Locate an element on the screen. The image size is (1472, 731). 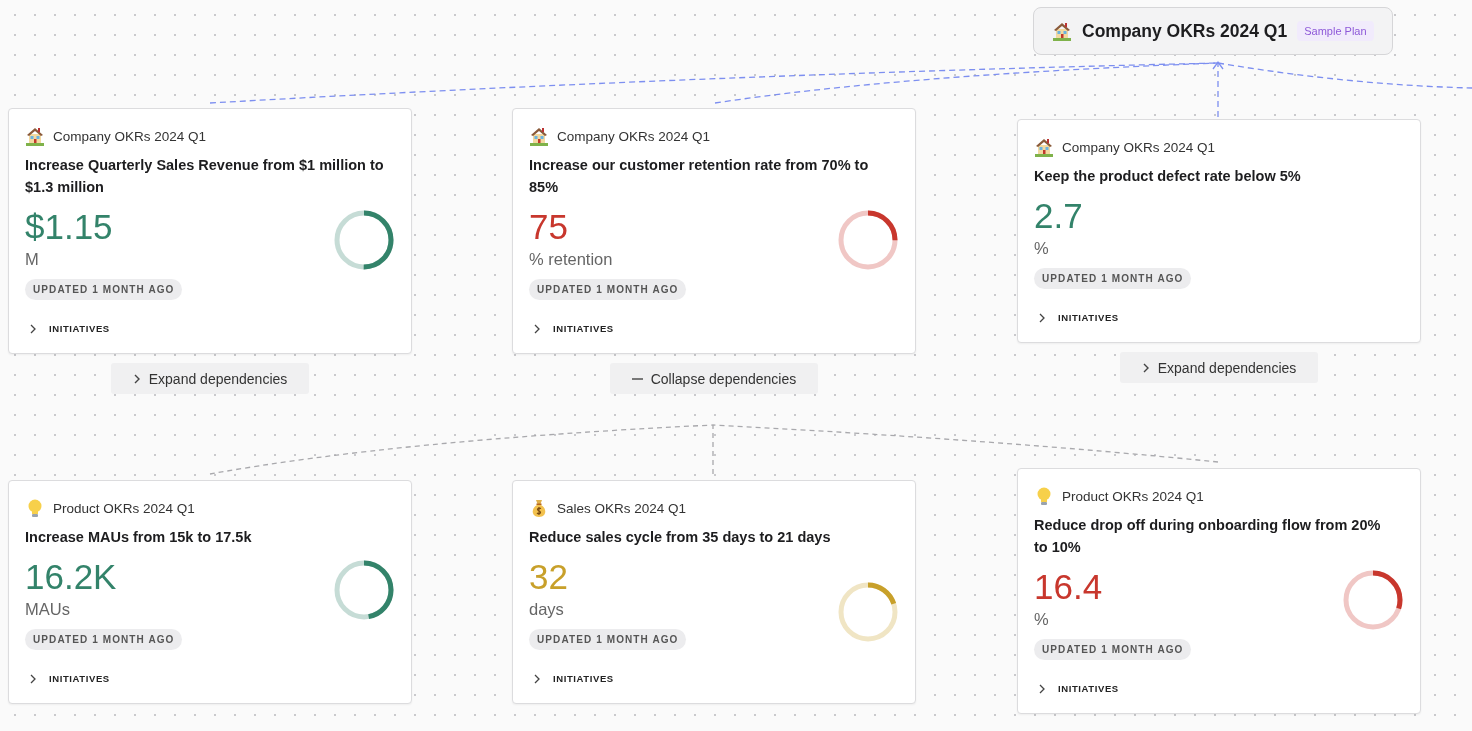
metric-value: 75 is located at coordinates (548, 227).